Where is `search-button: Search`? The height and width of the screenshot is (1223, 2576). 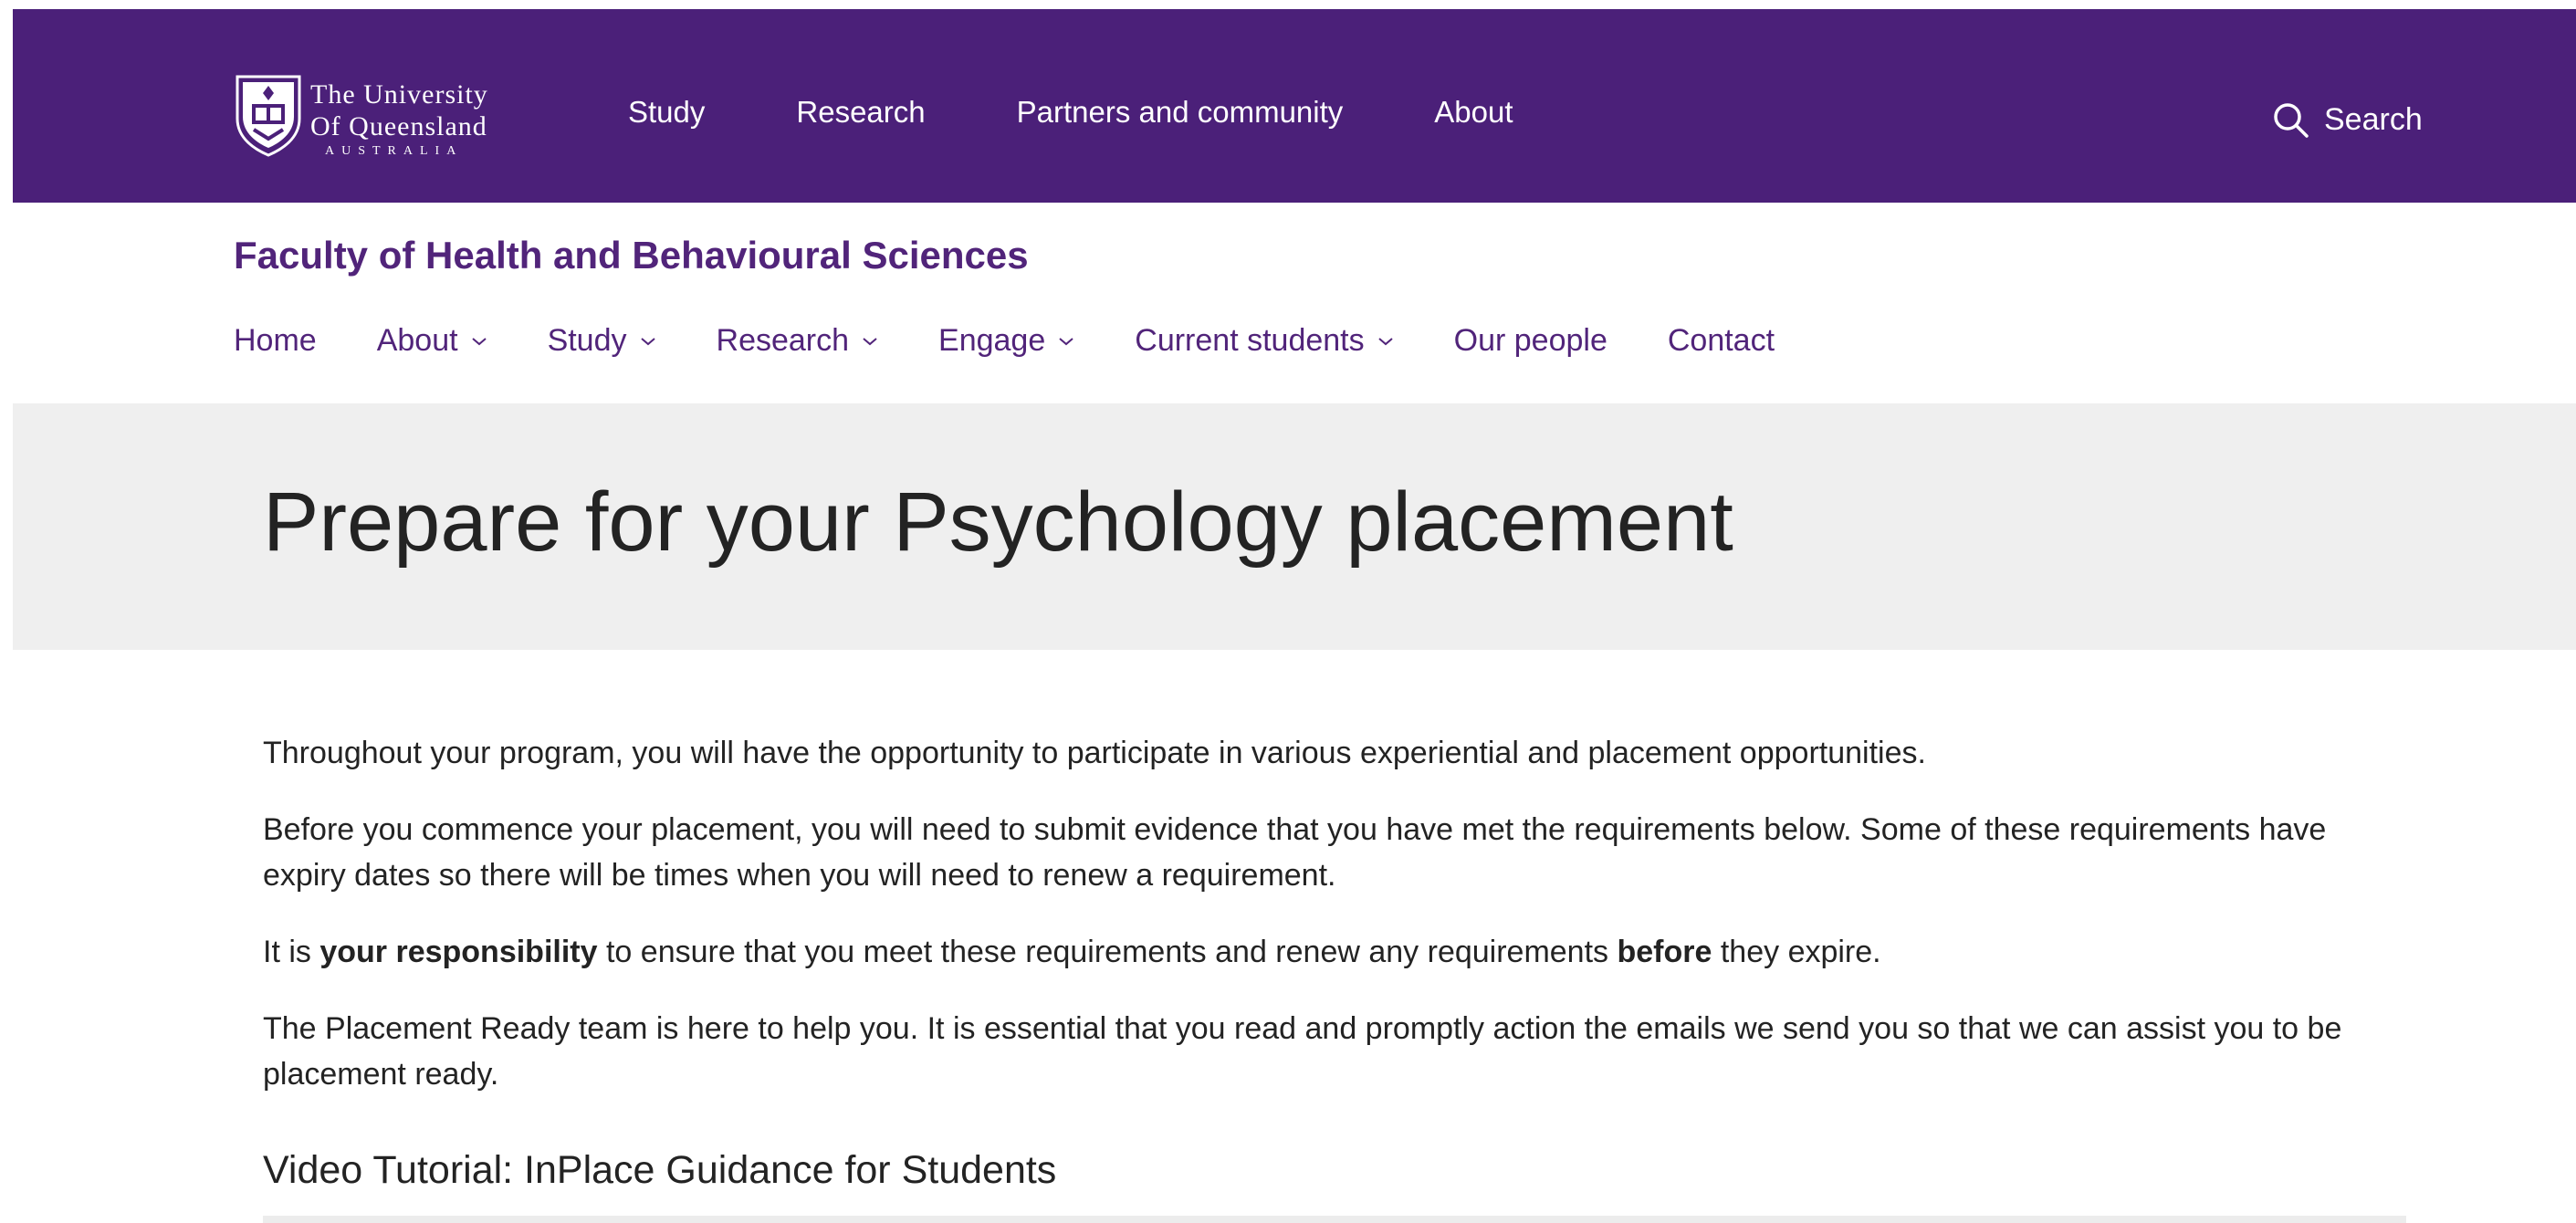
search-button: Search is located at coordinates (2347, 119).